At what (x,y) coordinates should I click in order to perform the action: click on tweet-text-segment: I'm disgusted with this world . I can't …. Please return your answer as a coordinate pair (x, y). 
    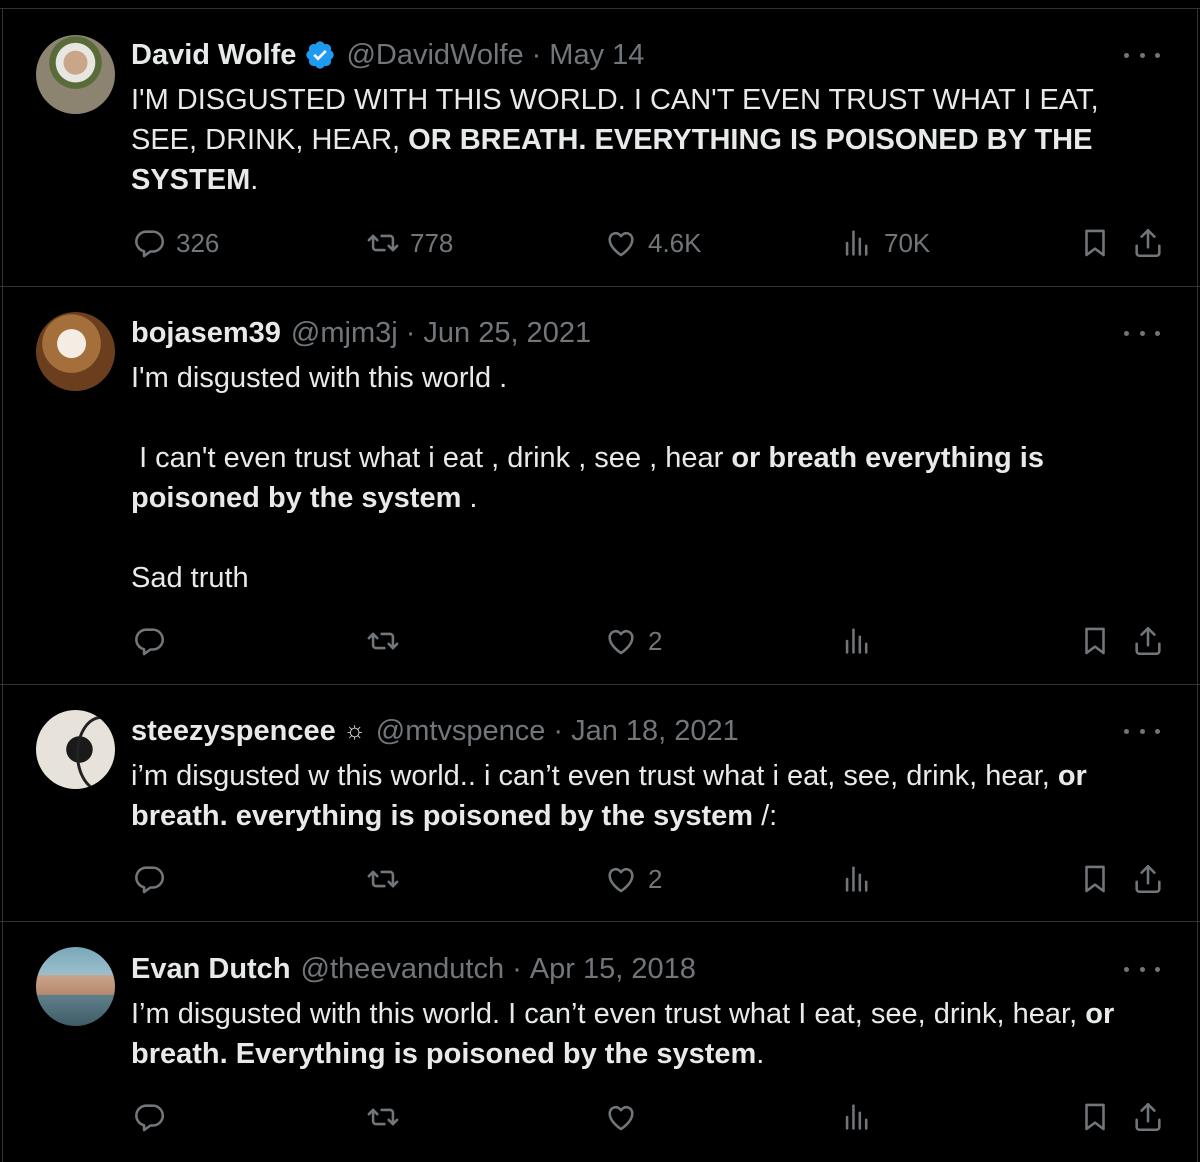
    Looking at the image, I should click on (427, 418).